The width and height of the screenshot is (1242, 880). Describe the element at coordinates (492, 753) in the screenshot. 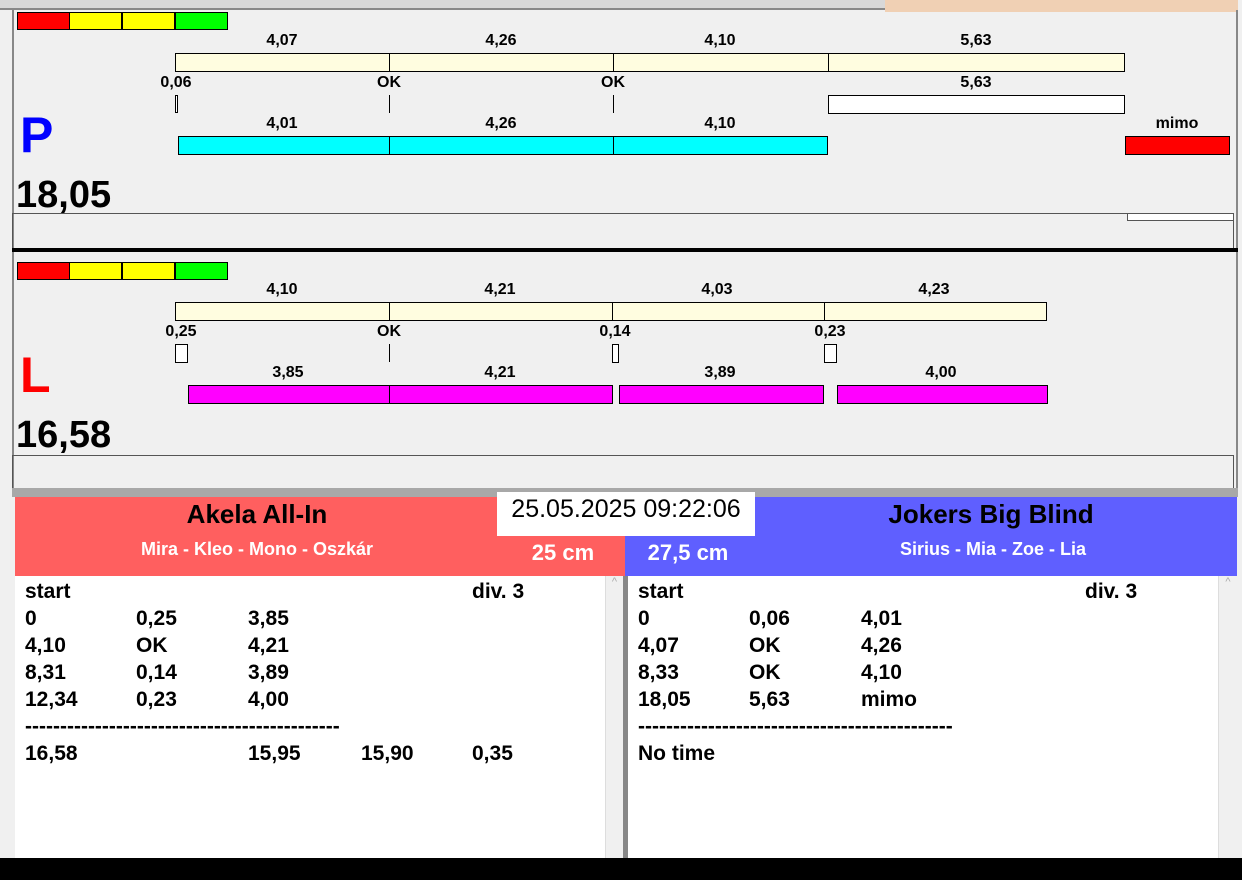

I see `summary-cell: 0,35` at that location.